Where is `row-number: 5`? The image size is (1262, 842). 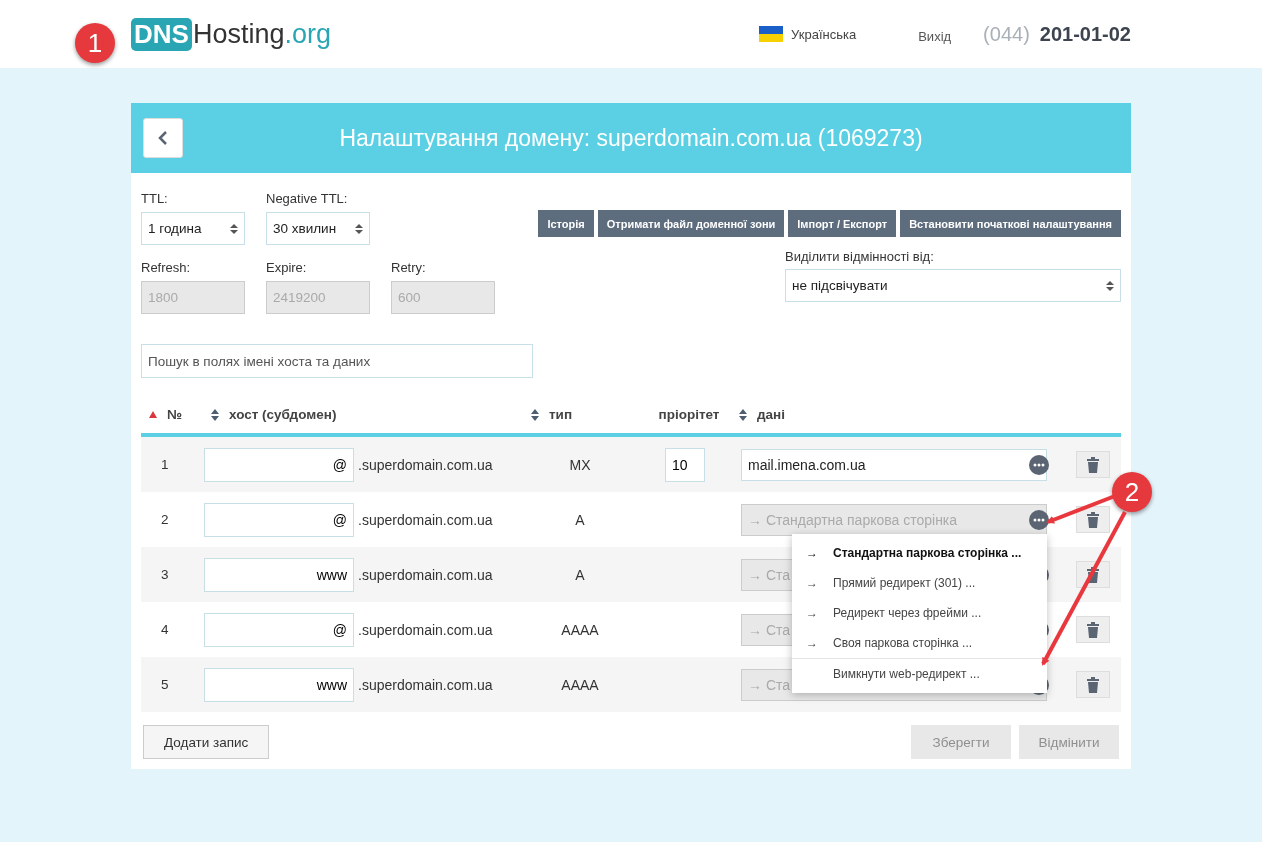
row-number: 5 is located at coordinates (165, 684).